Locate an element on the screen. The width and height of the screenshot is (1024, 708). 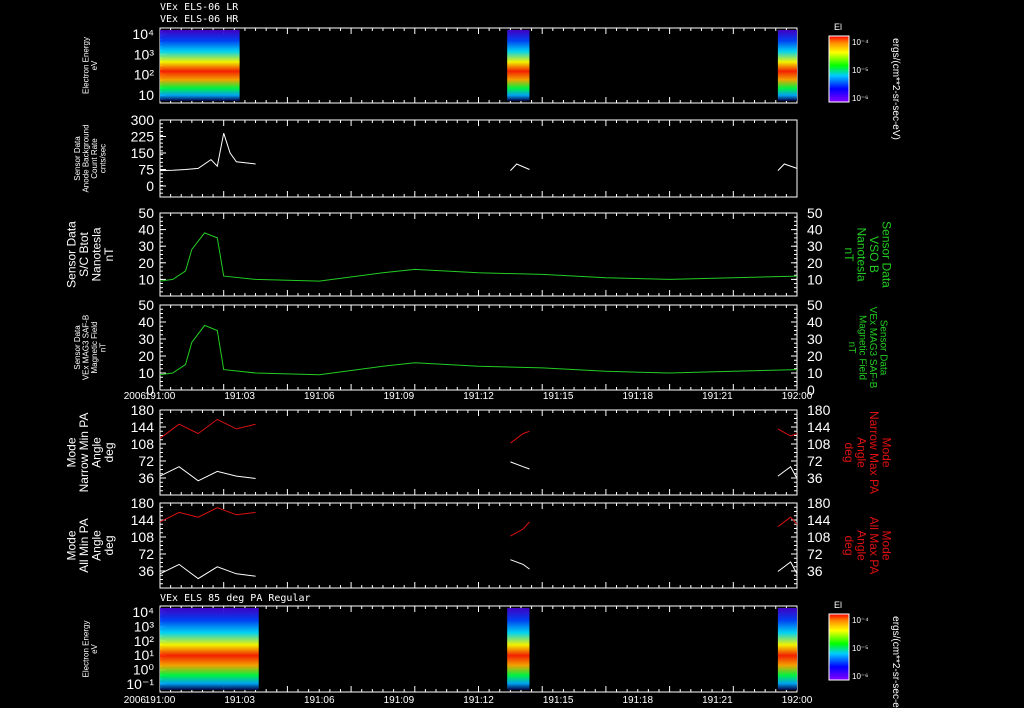
y-tick-label-right: 40 is located at coordinates (815, 322).